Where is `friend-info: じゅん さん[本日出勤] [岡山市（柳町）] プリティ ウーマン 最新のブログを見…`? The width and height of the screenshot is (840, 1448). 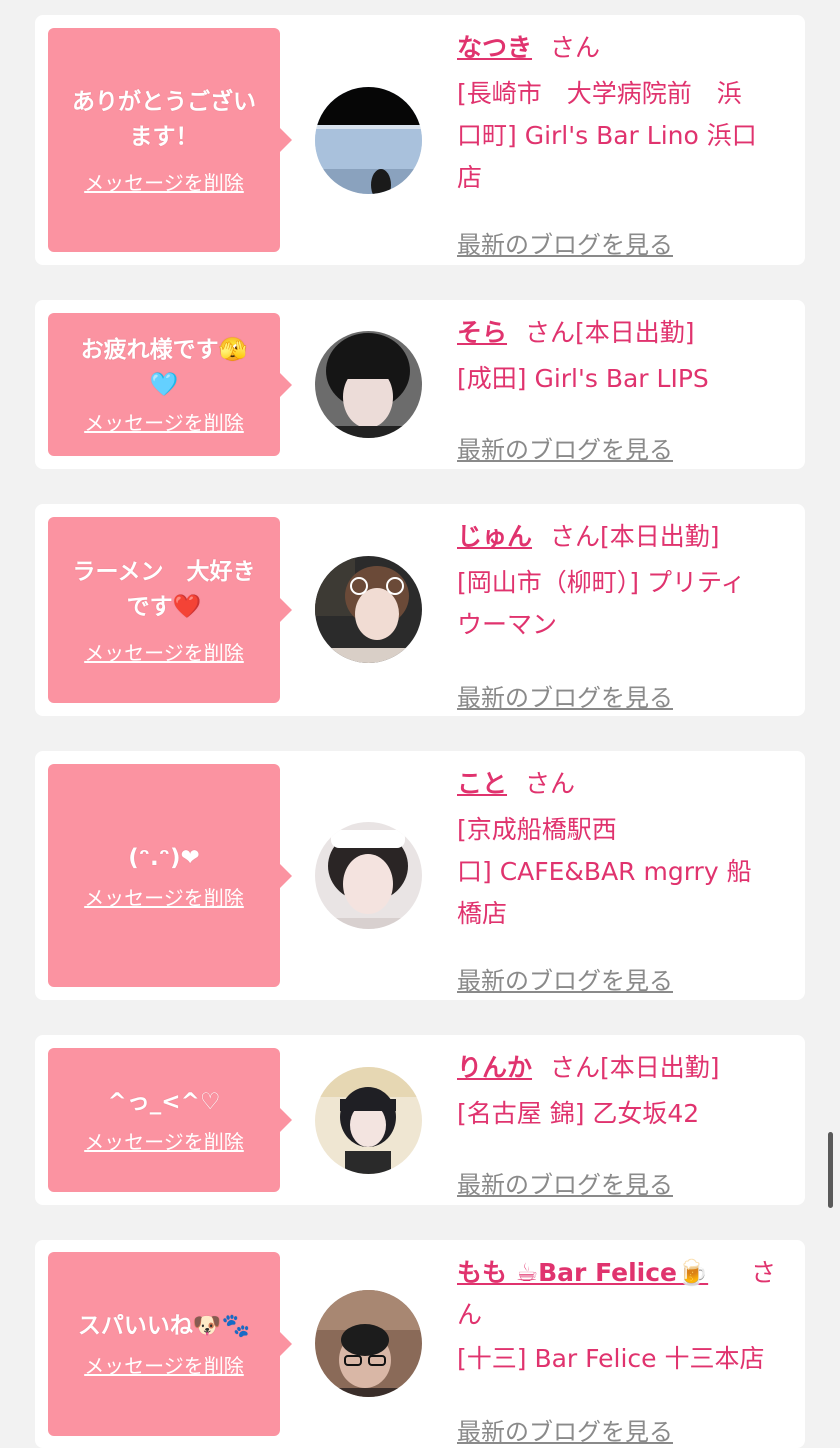 friend-info: じゅん さん[本日出勤] [岡山市（柳町）] プリティ ウーマン 最新のブログを見… is located at coordinates (624, 614).